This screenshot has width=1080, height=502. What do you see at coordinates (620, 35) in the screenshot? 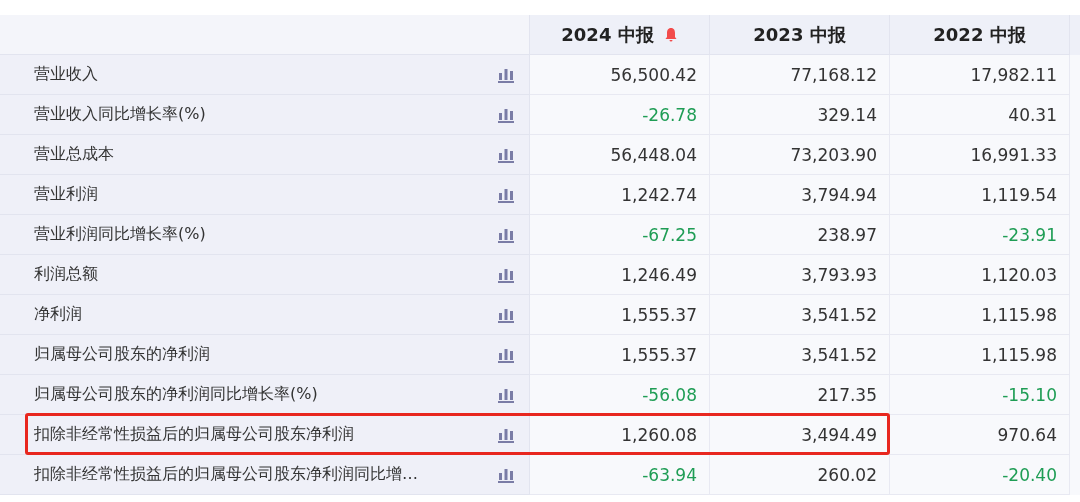
I see `column-header: 2024 中报` at bounding box center [620, 35].